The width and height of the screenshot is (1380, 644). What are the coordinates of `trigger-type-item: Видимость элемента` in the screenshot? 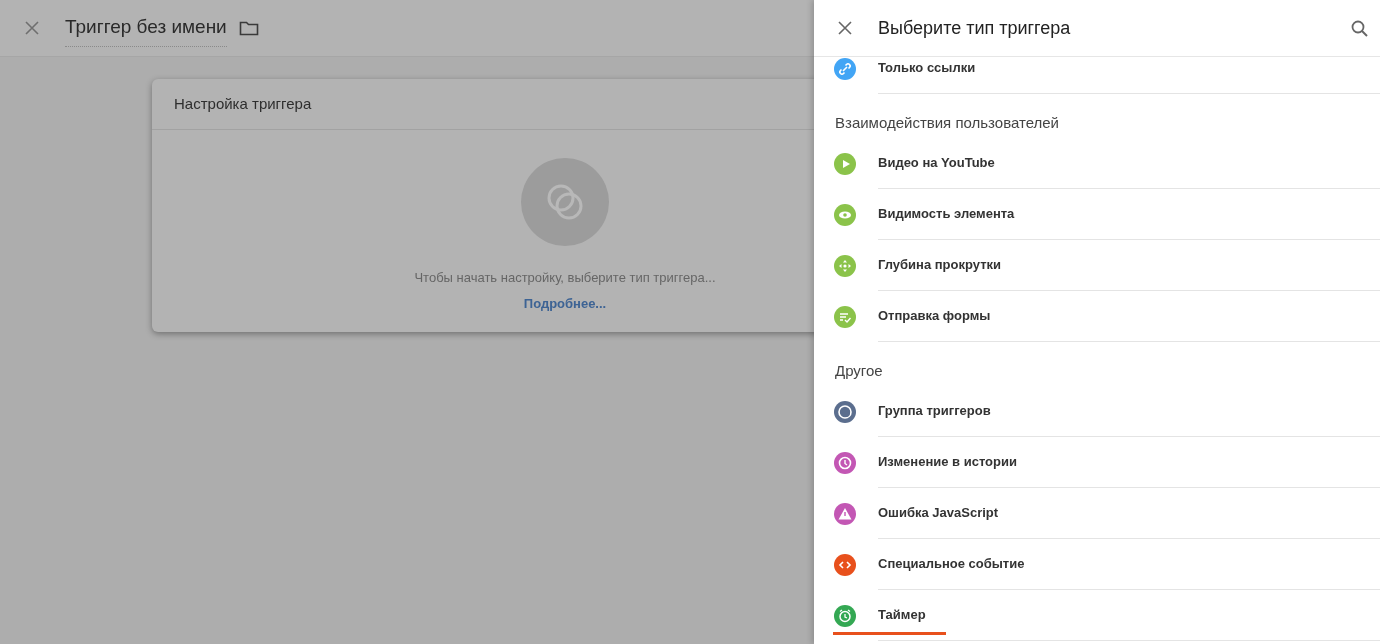 It's located at (946, 214).